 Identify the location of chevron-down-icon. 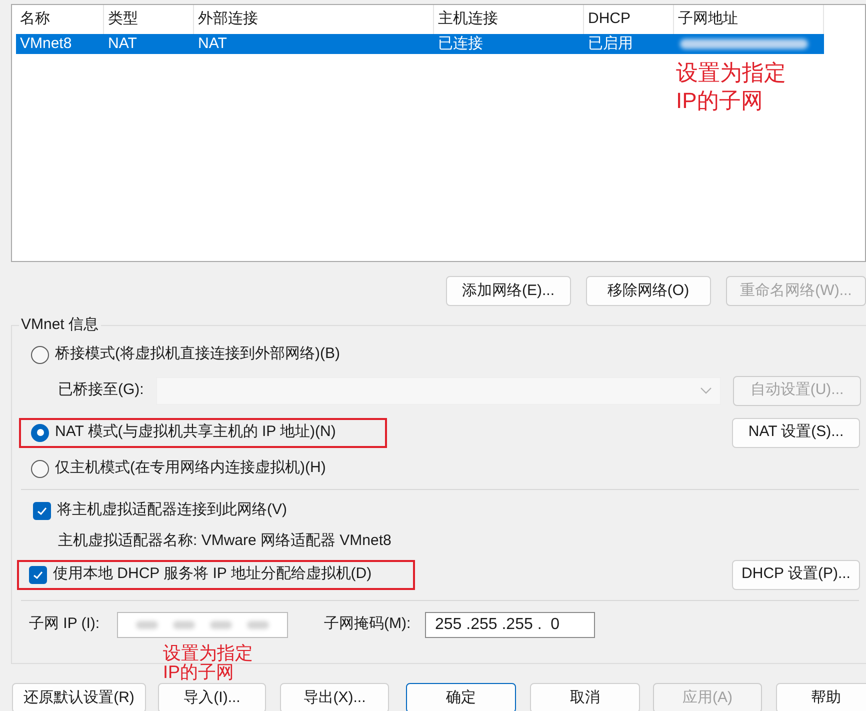
(706, 390).